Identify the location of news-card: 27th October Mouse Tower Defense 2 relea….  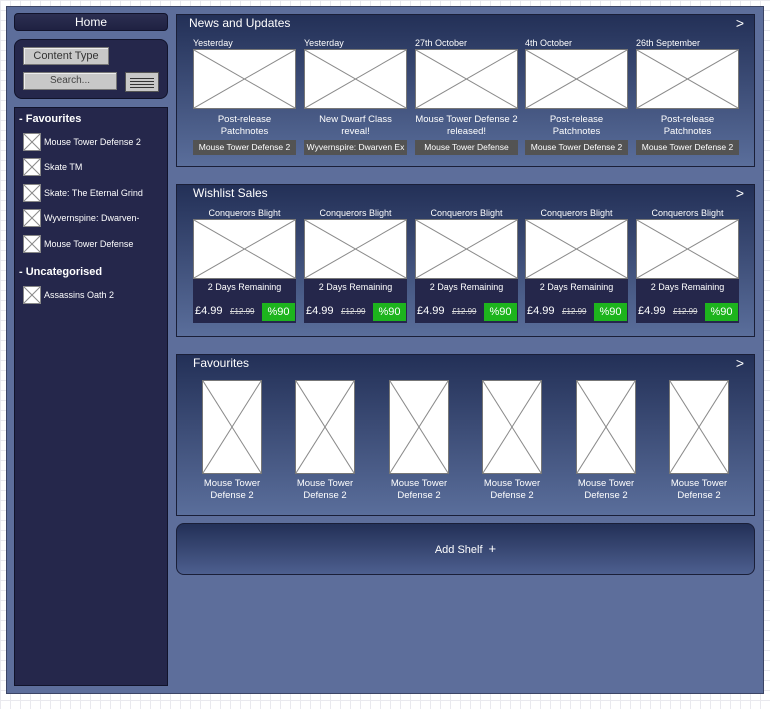
(466, 96).